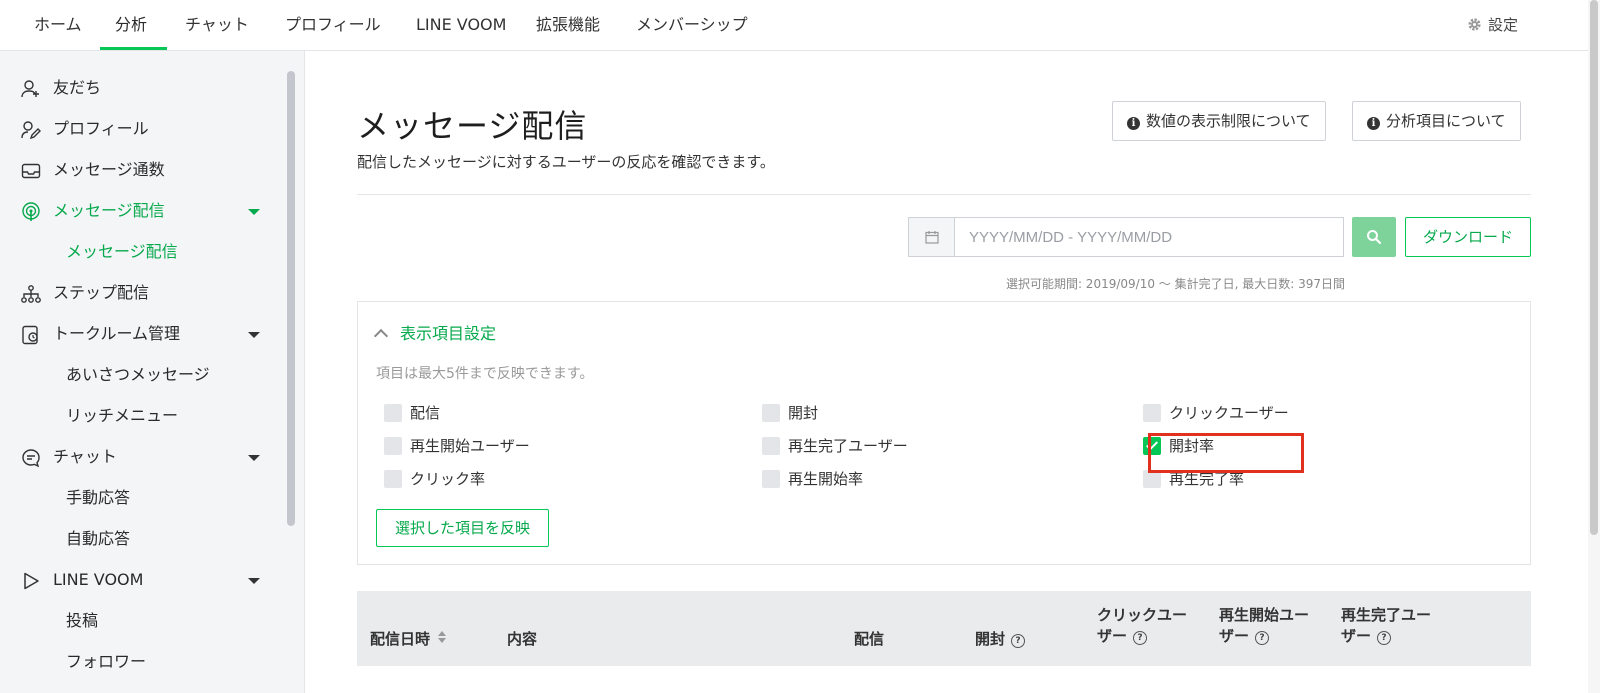 The width and height of the screenshot is (1600, 693). What do you see at coordinates (1386, 615) in the screenshot?
I see `column-label: 再生完了ユー` at bounding box center [1386, 615].